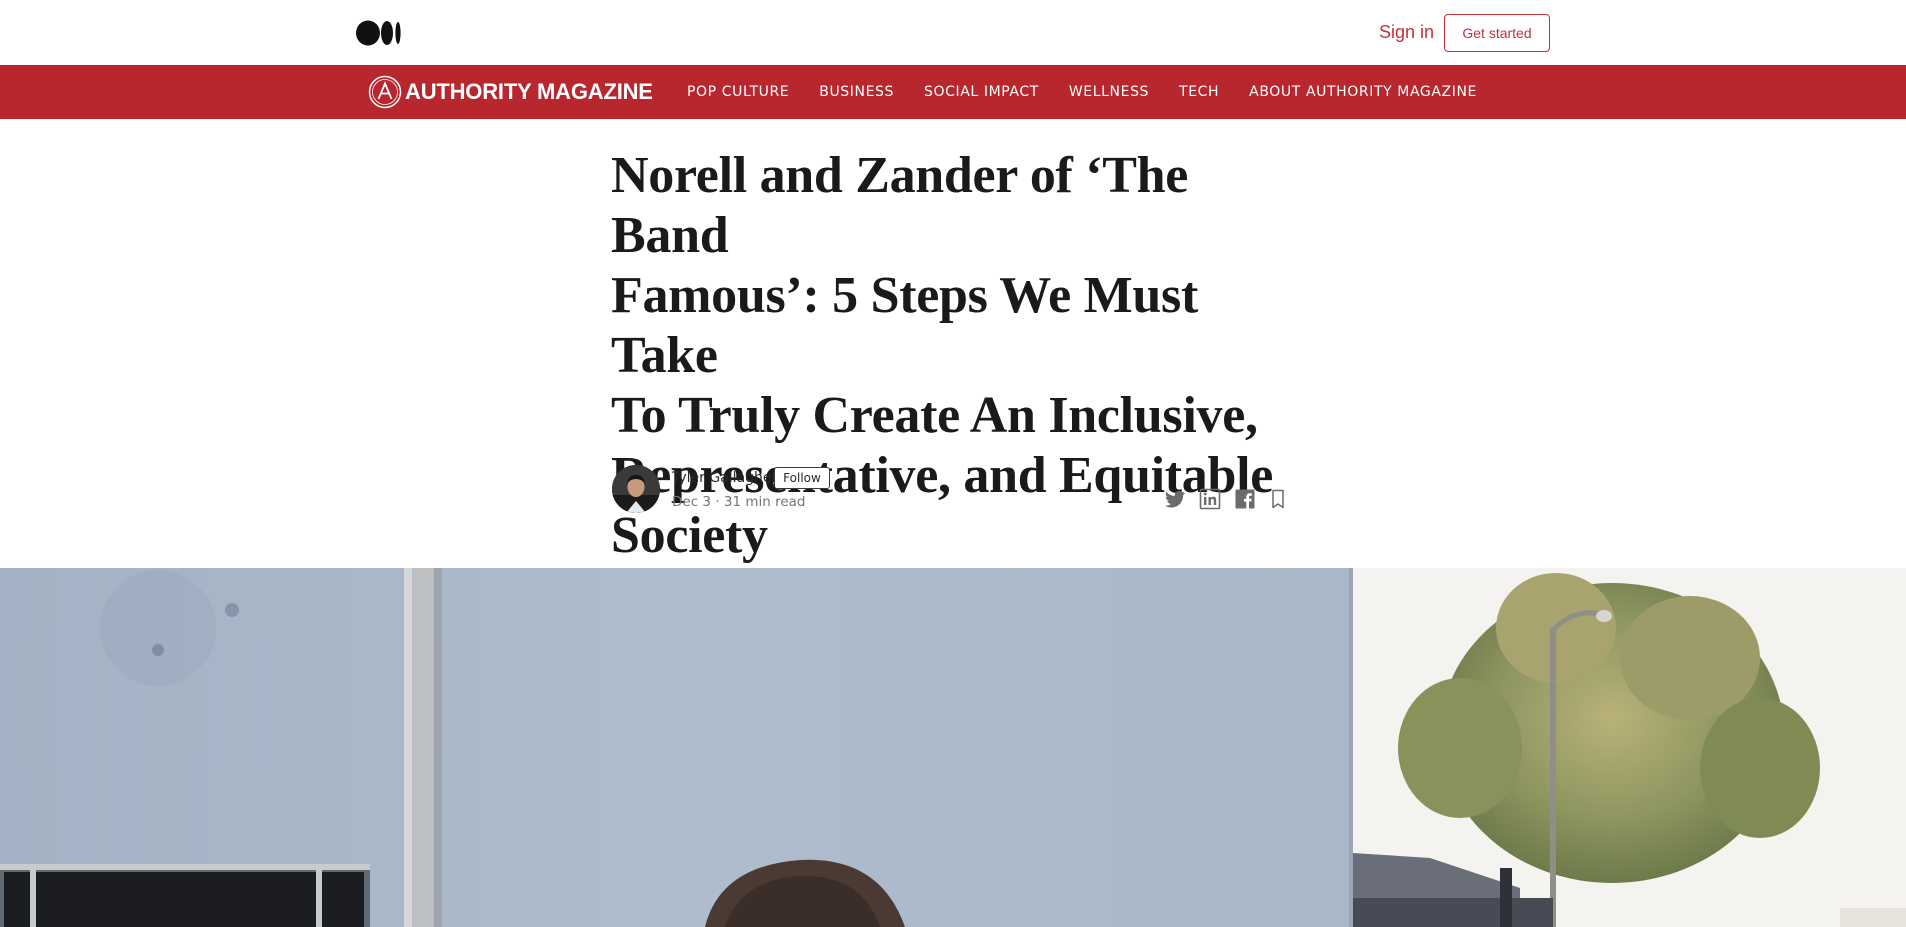 This screenshot has height=927, width=1906. What do you see at coordinates (1109, 92) in the screenshot?
I see `nav-item-wellness: WELLNESS` at bounding box center [1109, 92].